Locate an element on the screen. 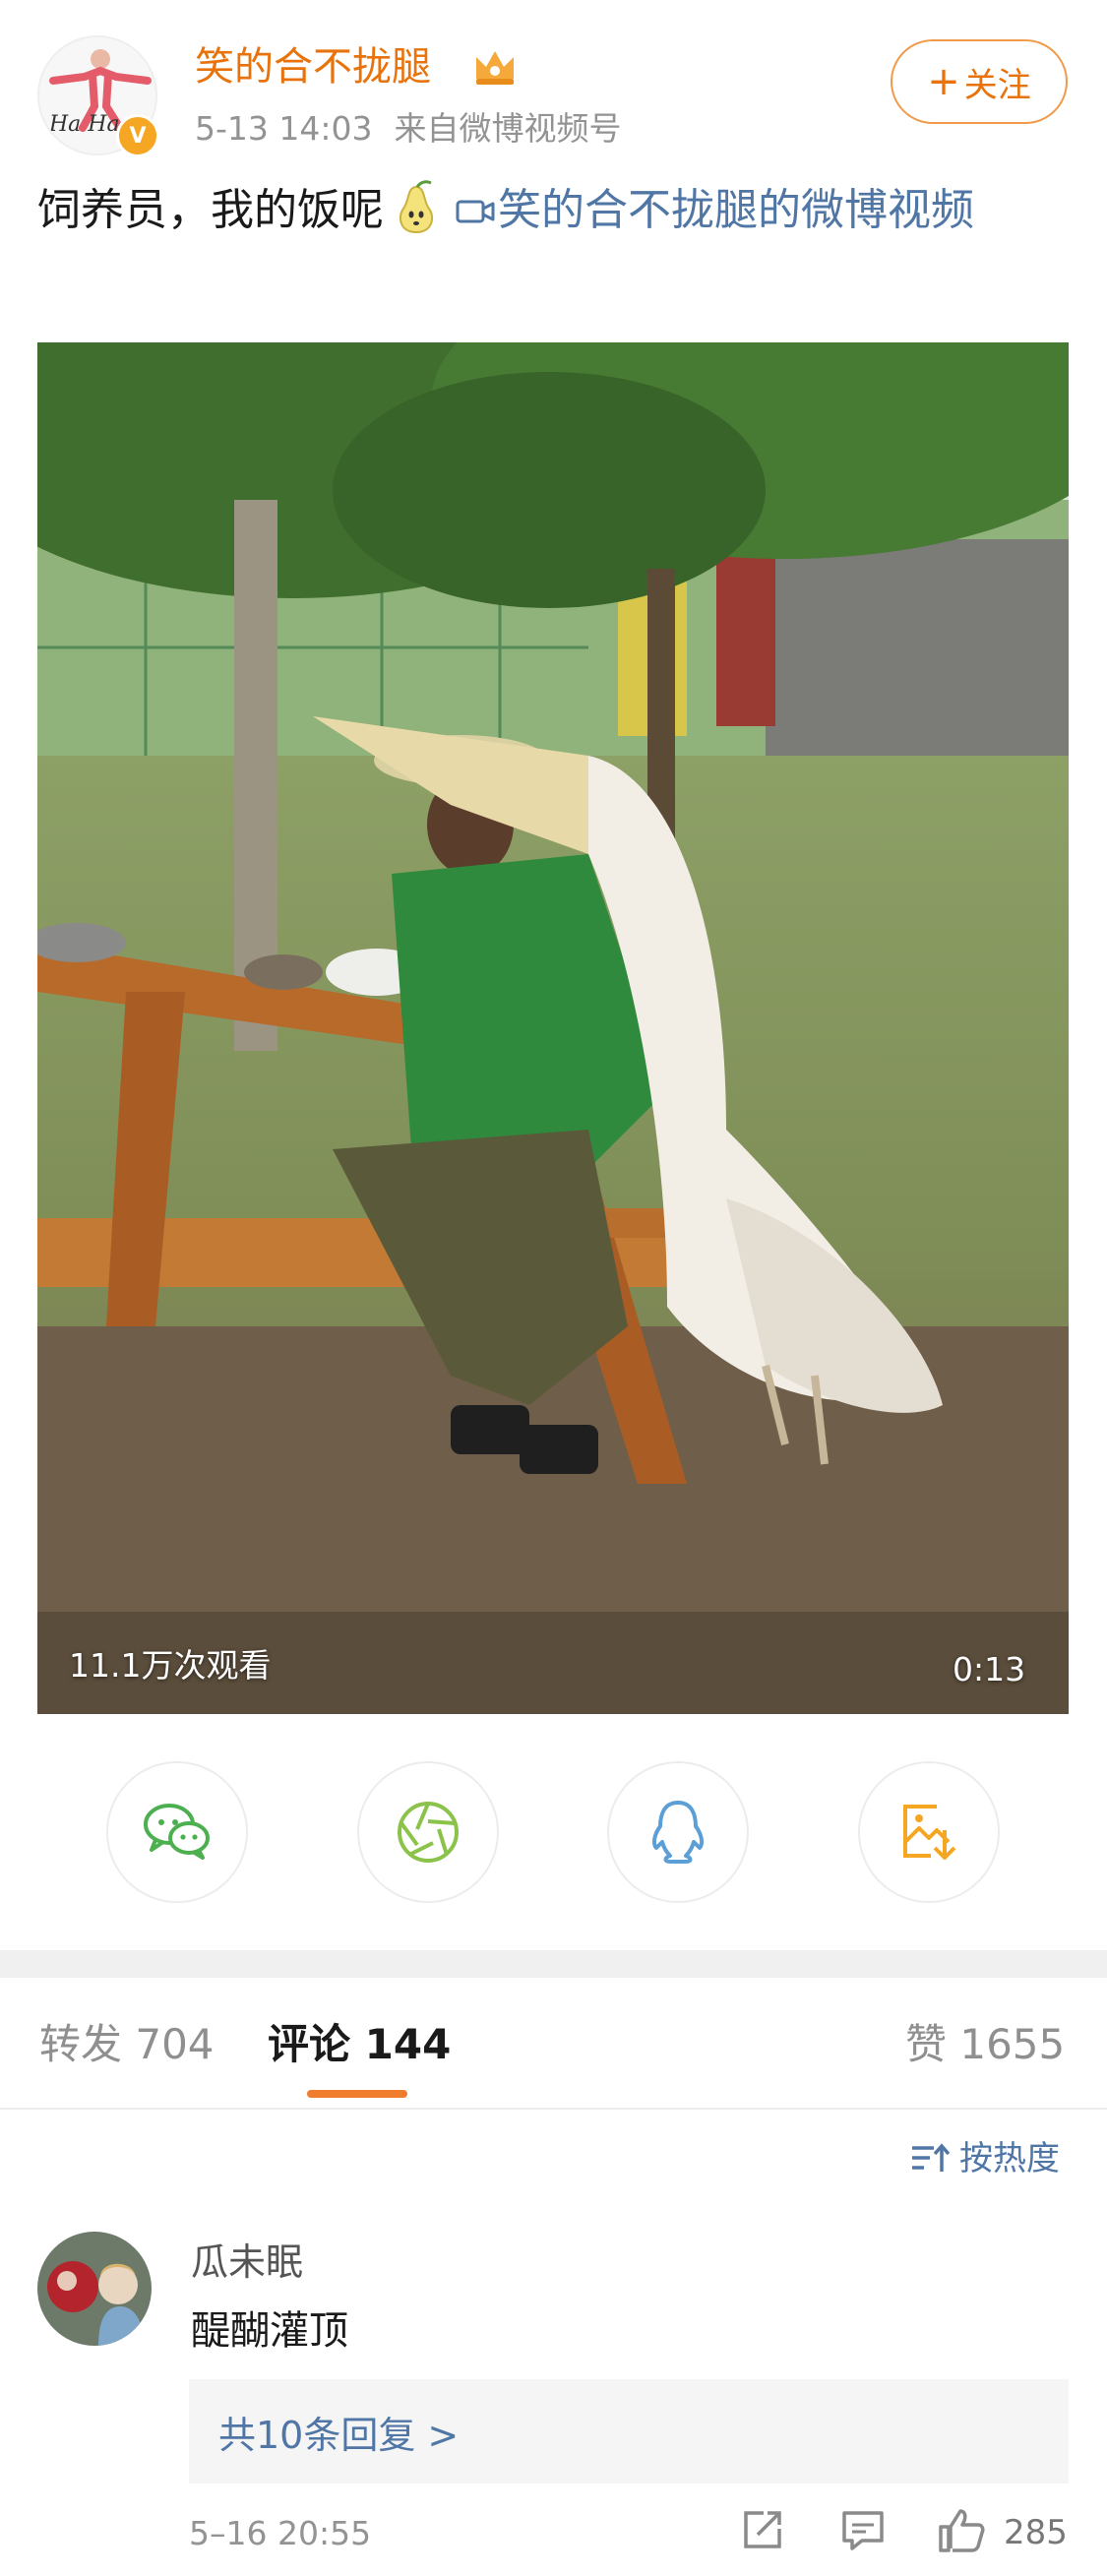  save-image-button is located at coordinates (929, 1832).